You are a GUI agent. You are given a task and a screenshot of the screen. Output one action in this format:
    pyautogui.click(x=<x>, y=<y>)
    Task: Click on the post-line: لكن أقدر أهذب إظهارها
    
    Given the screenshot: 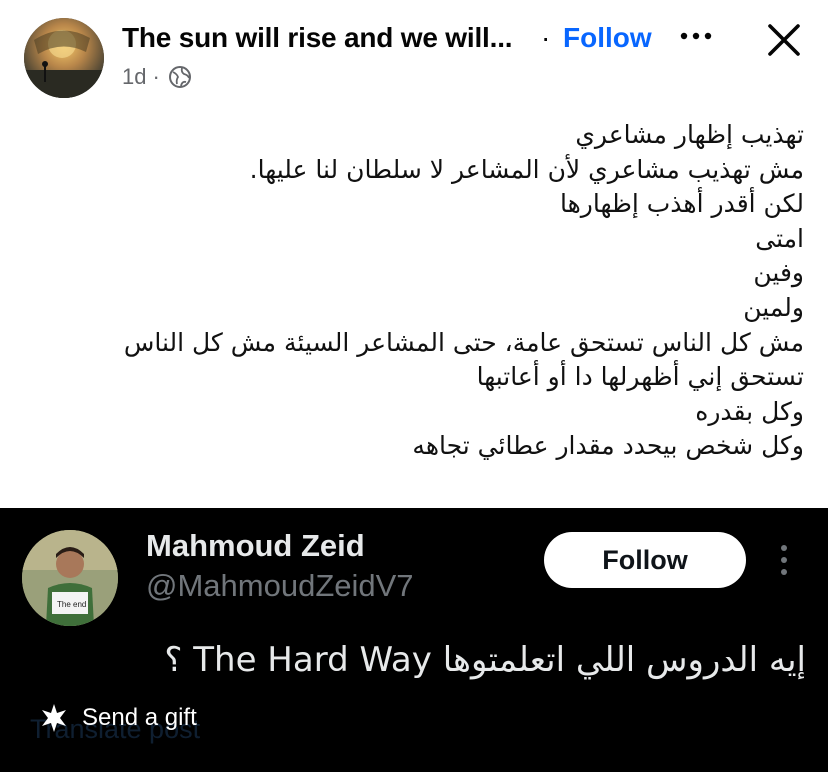 What is the action you would take?
    pyautogui.click(x=681, y=204)
    